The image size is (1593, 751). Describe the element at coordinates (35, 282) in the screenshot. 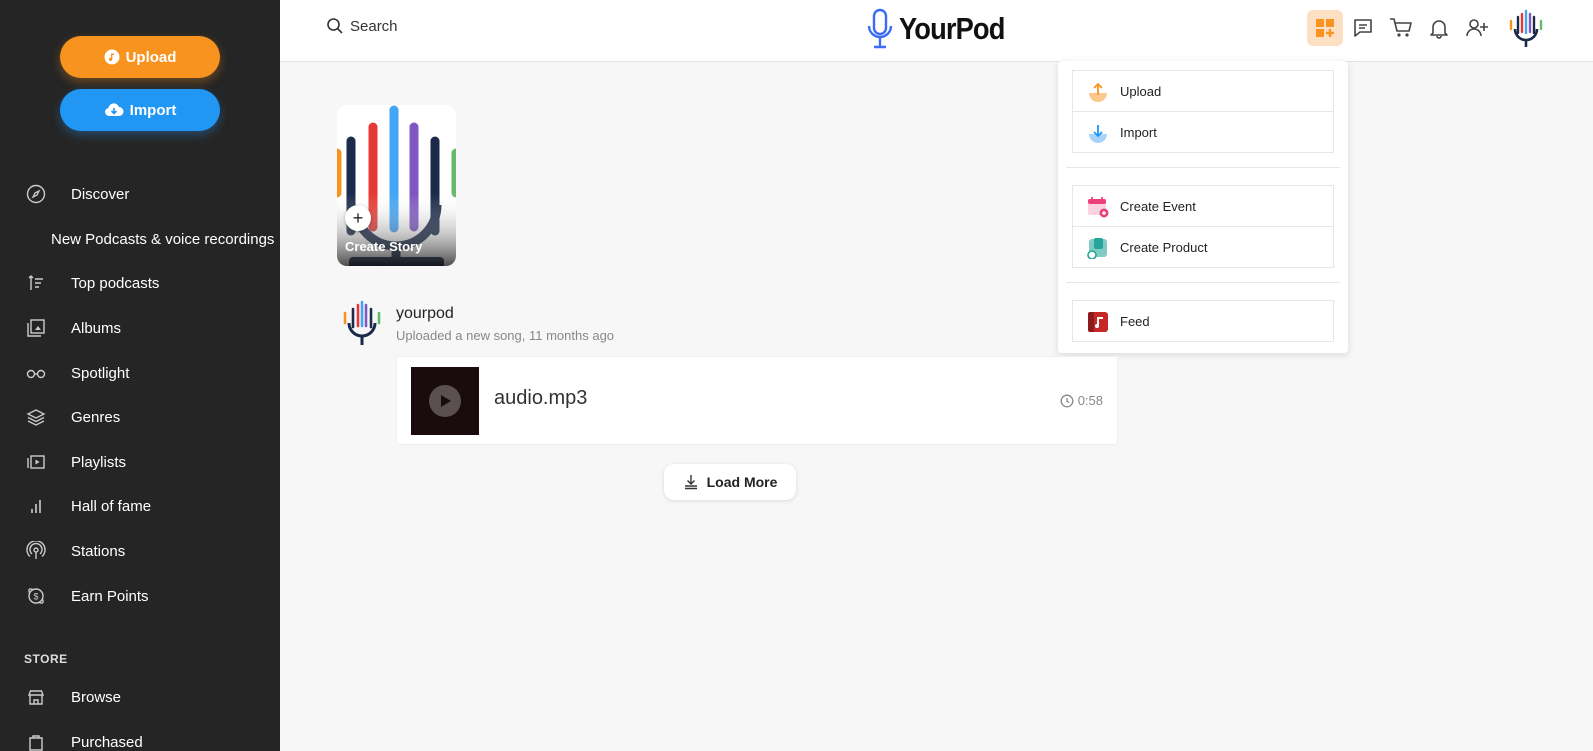

I see `sort-icon` at that location.